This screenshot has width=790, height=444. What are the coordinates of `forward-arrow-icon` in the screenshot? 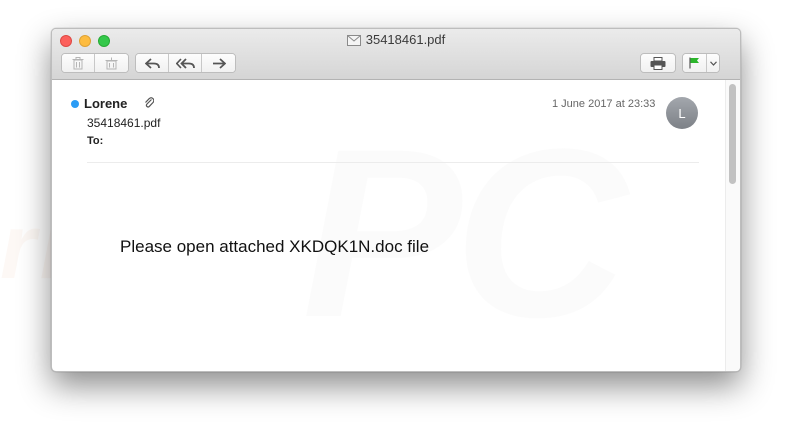 It's located at (219, 63).